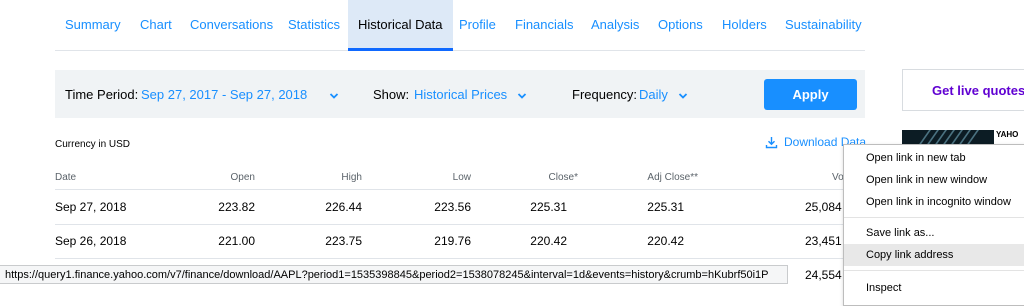 The height and width of the screenshot is (306, 1024). Describe the element at coordinates (477, 25) in the screenshot. I see `tab-profile: Profile` at that location.